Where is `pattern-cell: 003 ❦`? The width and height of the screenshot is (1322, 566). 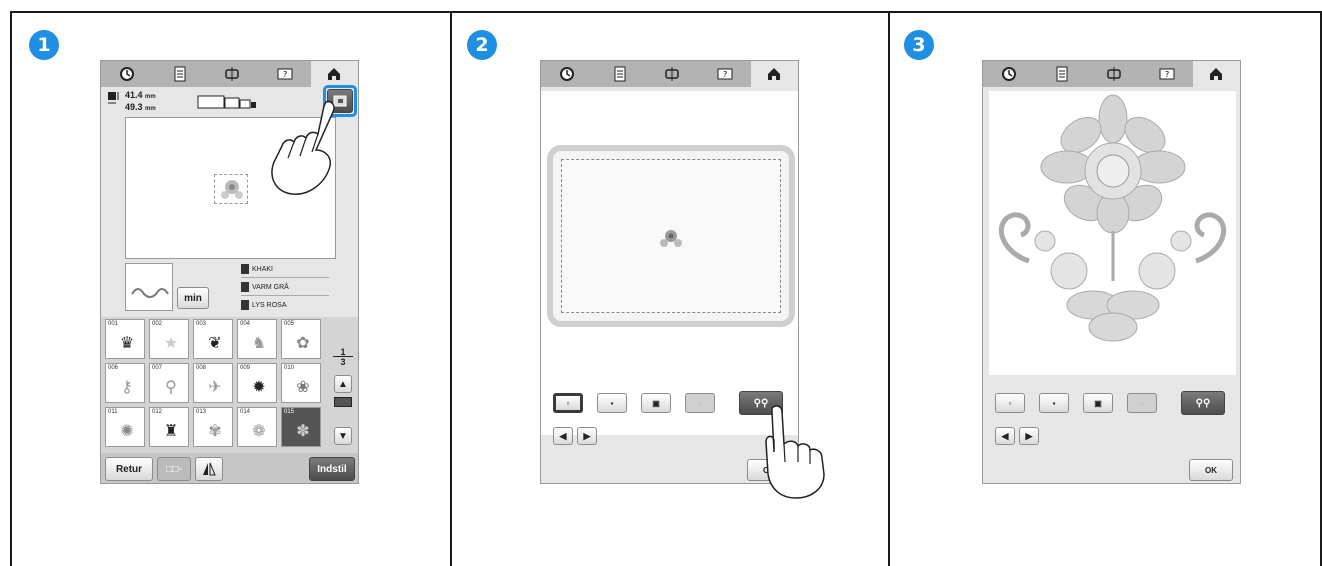
pattern-cell: 003 ❦ is located at coordinates (213, 339).